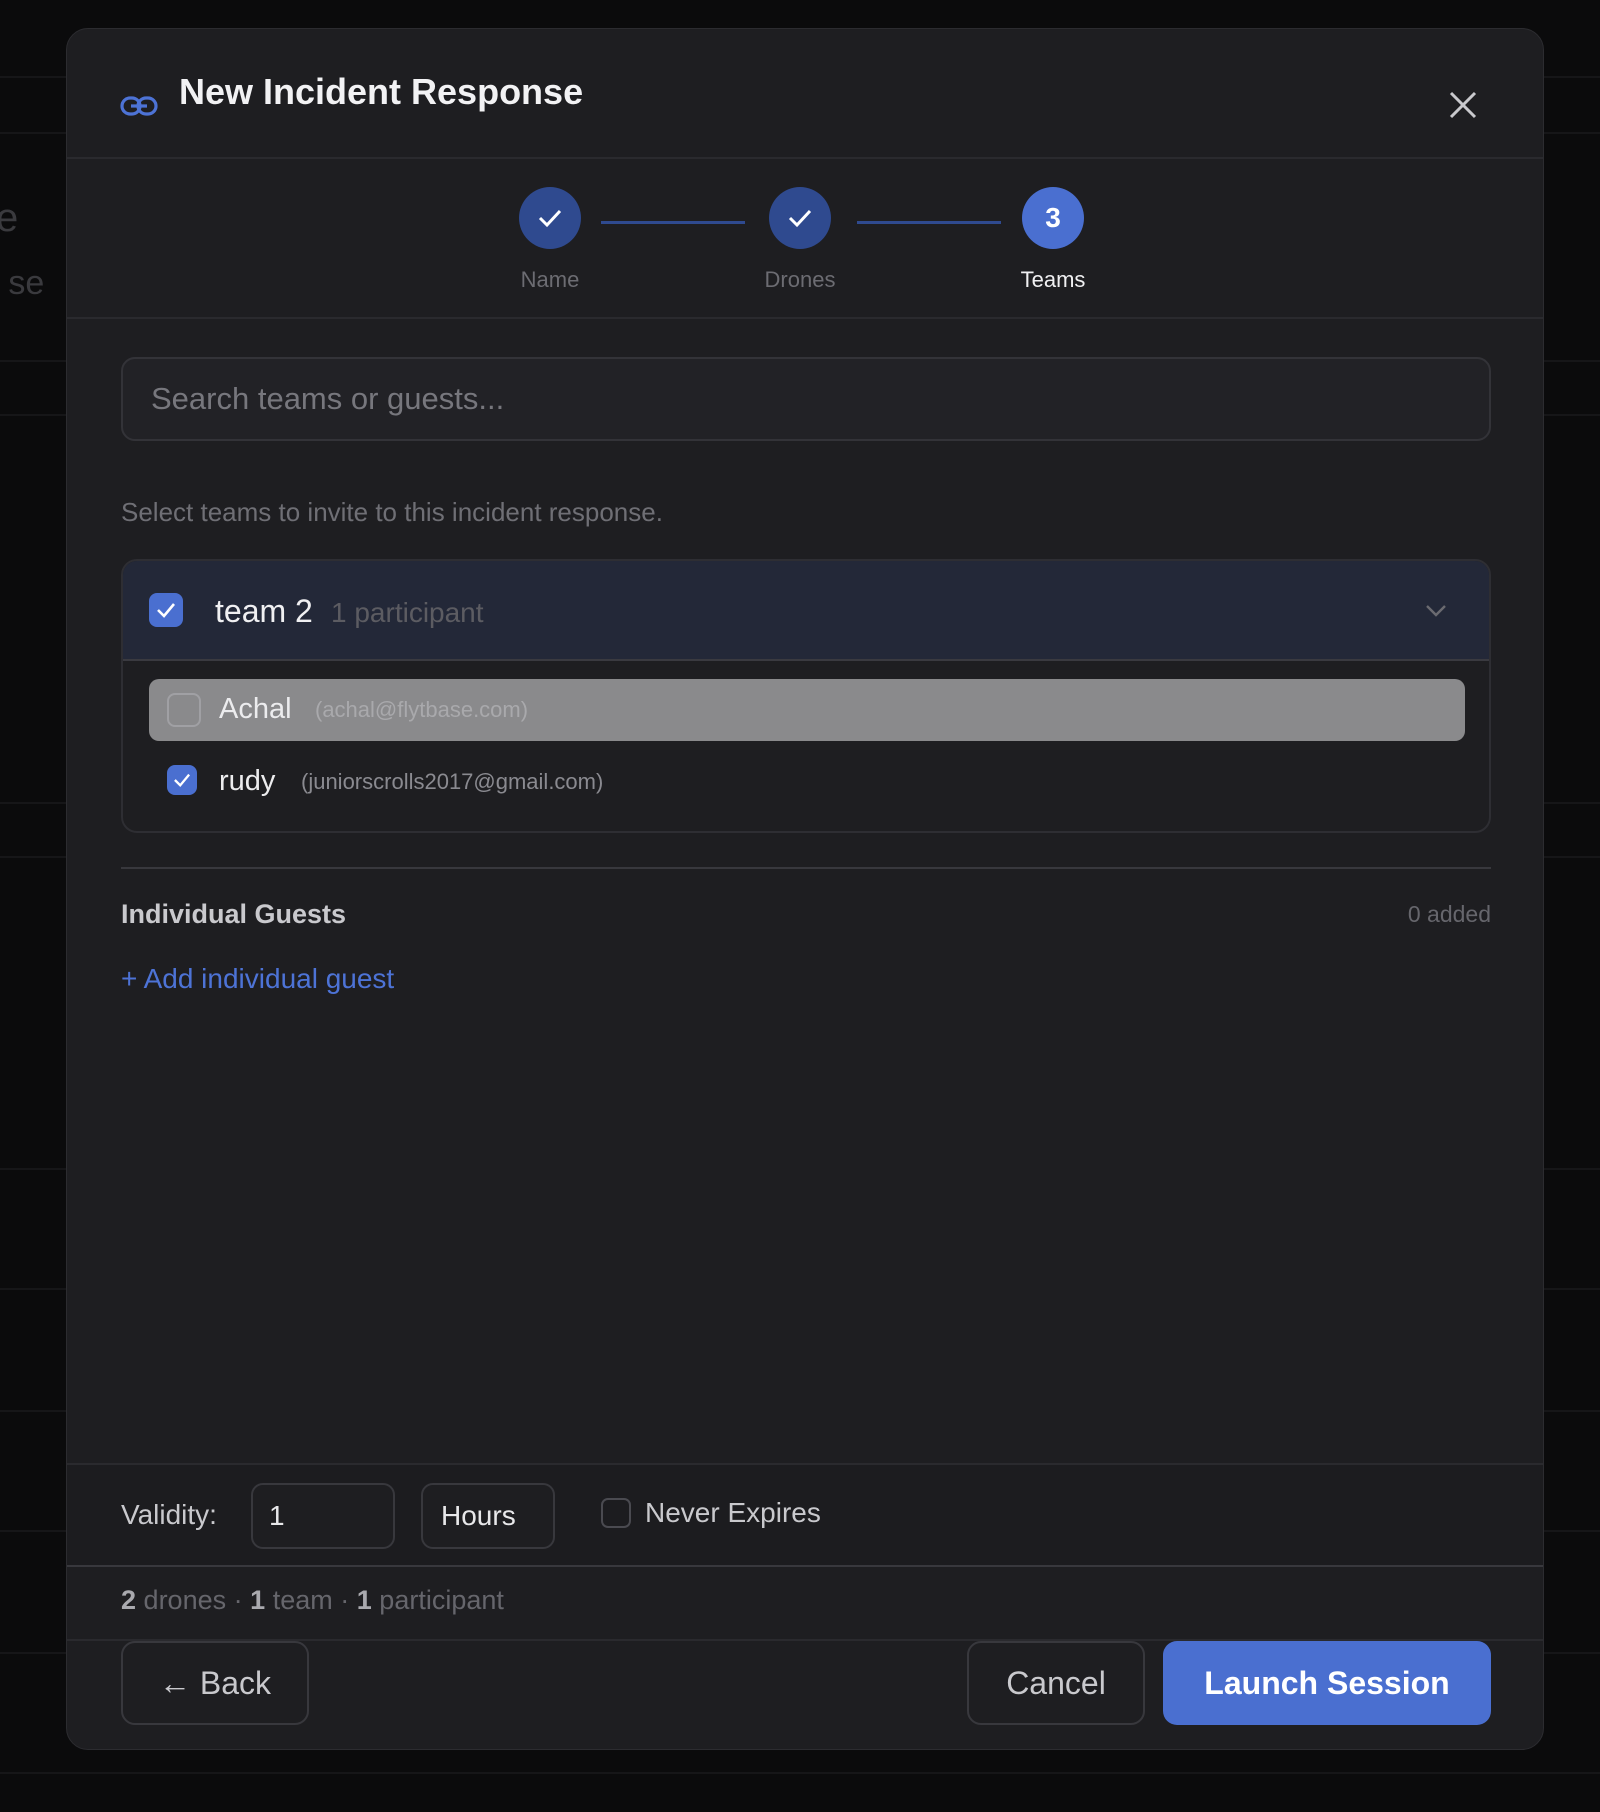 The height and width of the screenshot is (1812, 1600). Describe the element at coordinates (139, 106) in the screenshot. I see `link-icon` at that location.